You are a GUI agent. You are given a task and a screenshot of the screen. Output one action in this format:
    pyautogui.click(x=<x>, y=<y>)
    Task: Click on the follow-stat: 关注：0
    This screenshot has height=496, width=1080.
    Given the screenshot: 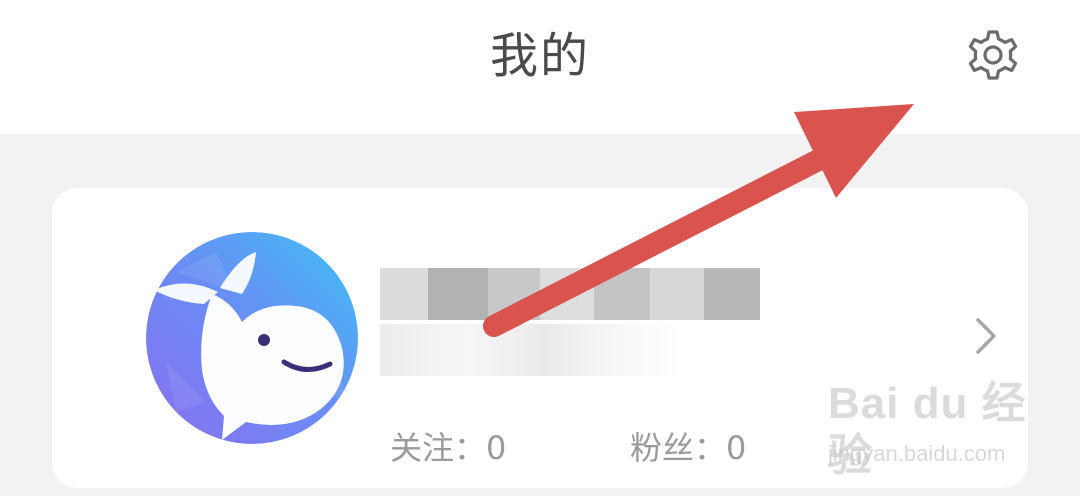 What is the action you would take?
    pyautogui.click(x=448, y=448)
    